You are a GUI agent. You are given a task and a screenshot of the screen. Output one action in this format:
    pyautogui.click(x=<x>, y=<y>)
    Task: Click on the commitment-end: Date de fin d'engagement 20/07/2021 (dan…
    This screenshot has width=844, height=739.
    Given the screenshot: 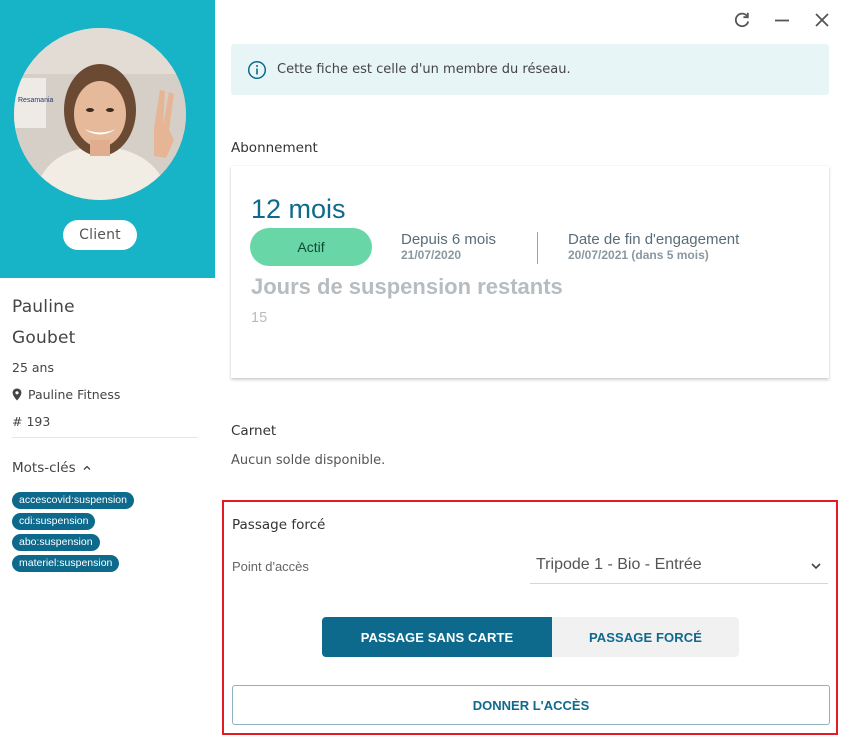 What is the action you would take?
    pyautogui.click(x=654, y=247)
    